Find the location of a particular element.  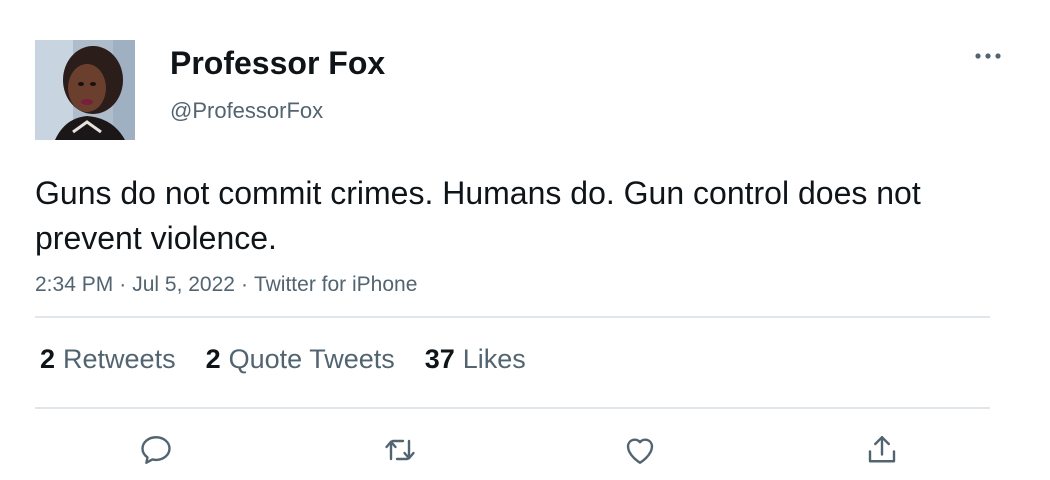

quote-tweets-stat: 2 Quote Tweets is located at coordinates (300, 359).